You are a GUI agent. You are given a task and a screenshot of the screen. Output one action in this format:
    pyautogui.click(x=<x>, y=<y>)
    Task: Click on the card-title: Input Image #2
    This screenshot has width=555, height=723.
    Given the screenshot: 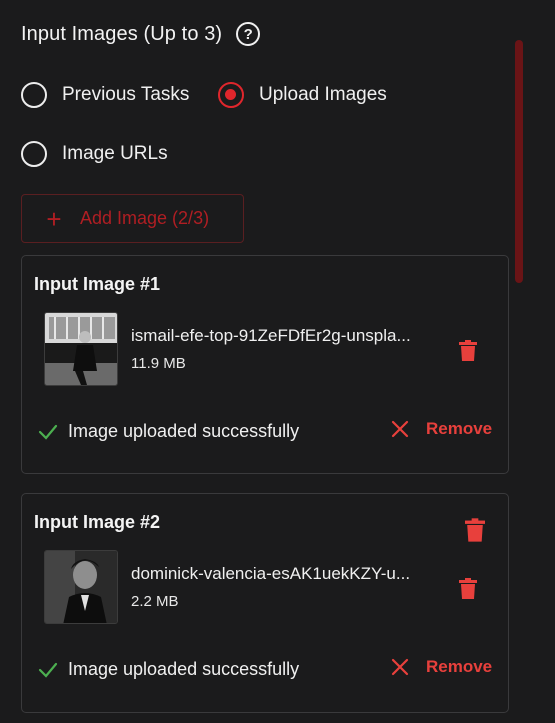 What is the action you would take?
    pyautogui.click(x=97, y=522)
    